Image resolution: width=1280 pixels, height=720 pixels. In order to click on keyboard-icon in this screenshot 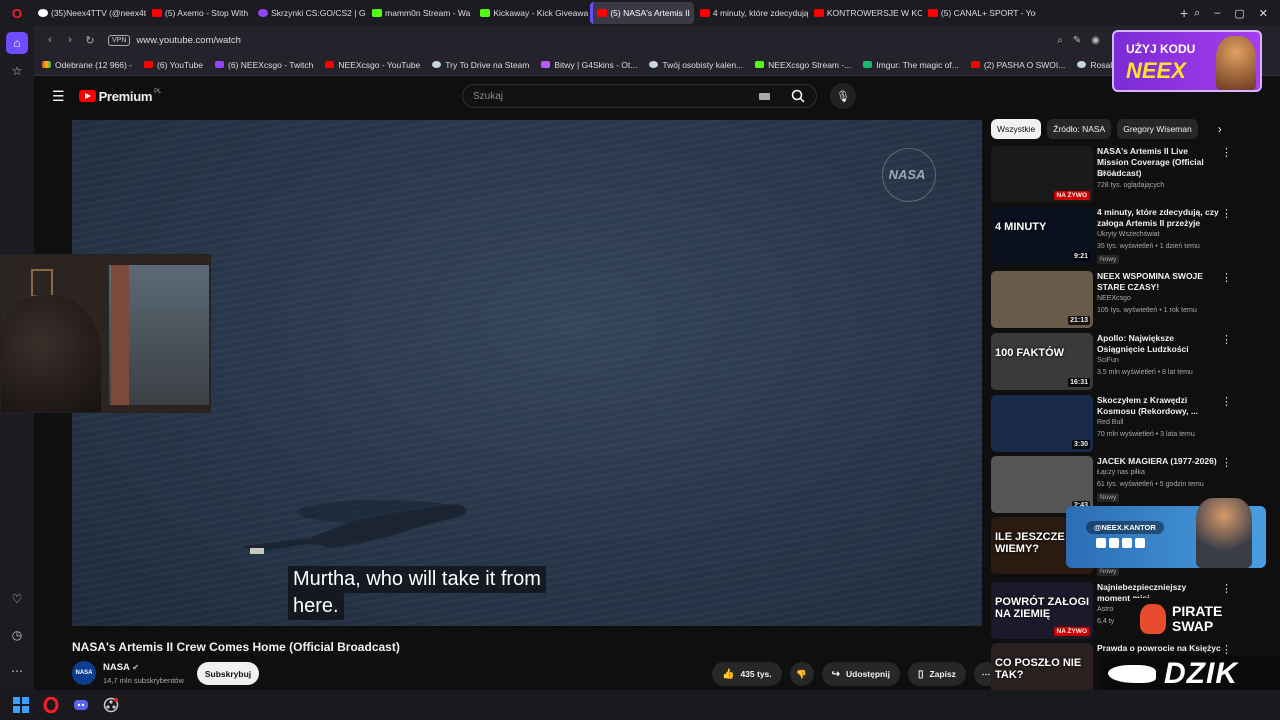, I will do `click(764, 96)`.